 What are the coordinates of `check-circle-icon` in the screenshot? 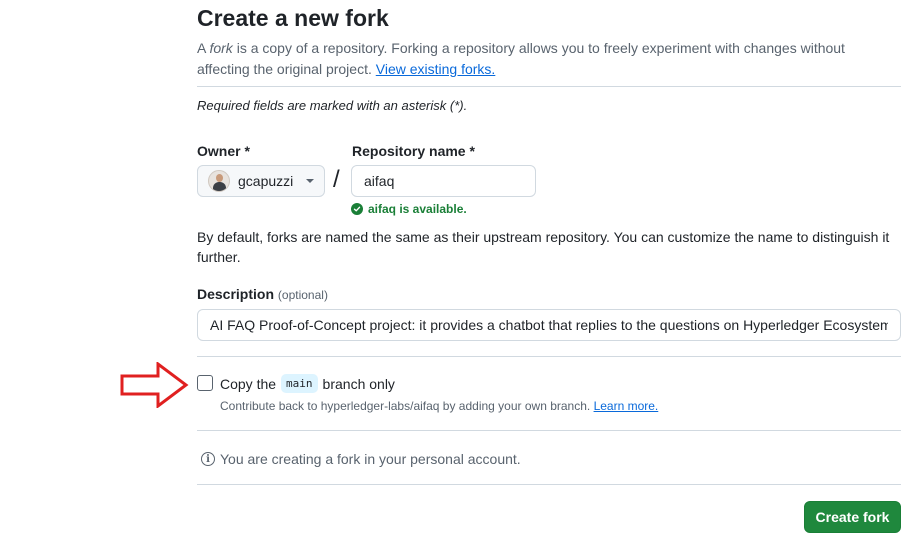 It's located at (357, 209).